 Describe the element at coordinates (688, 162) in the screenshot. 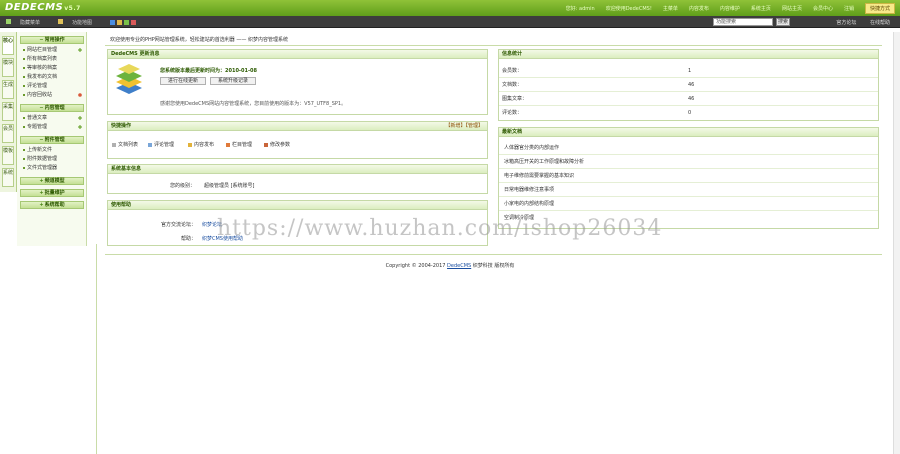

I see `article-item: 冰箱高压开关的工作原理和故障分析` at that location.